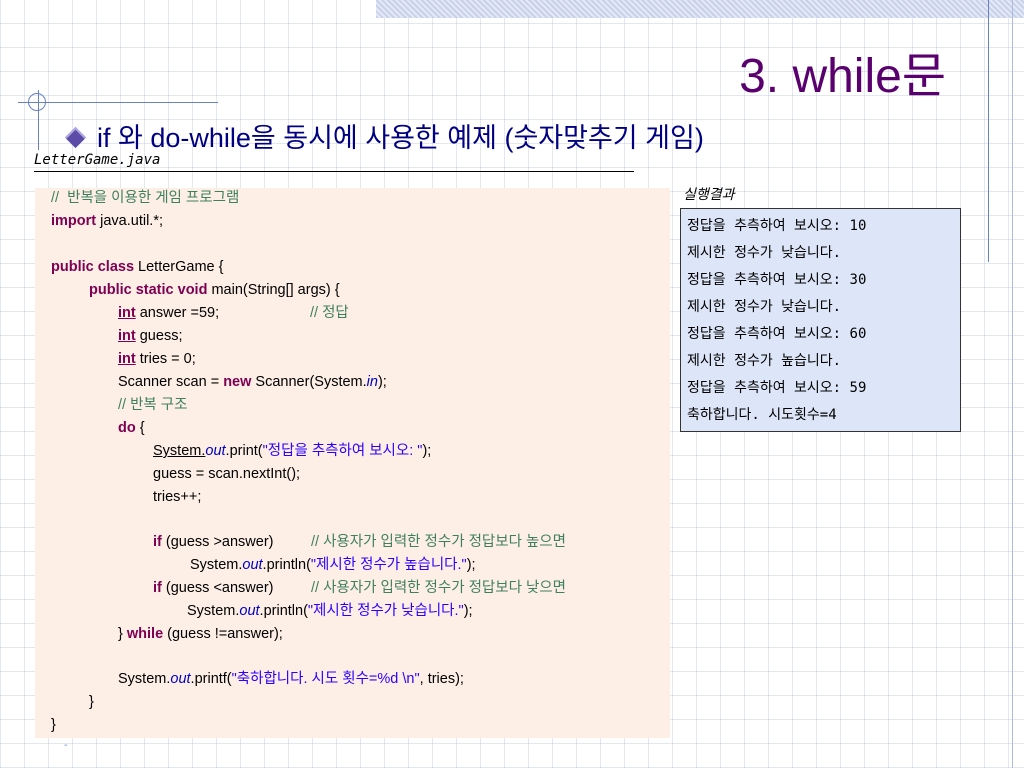 The height and width of the screenshot is (768, 1024). I want to click on code-line-9: // 반복 구조, so click(153, 405).